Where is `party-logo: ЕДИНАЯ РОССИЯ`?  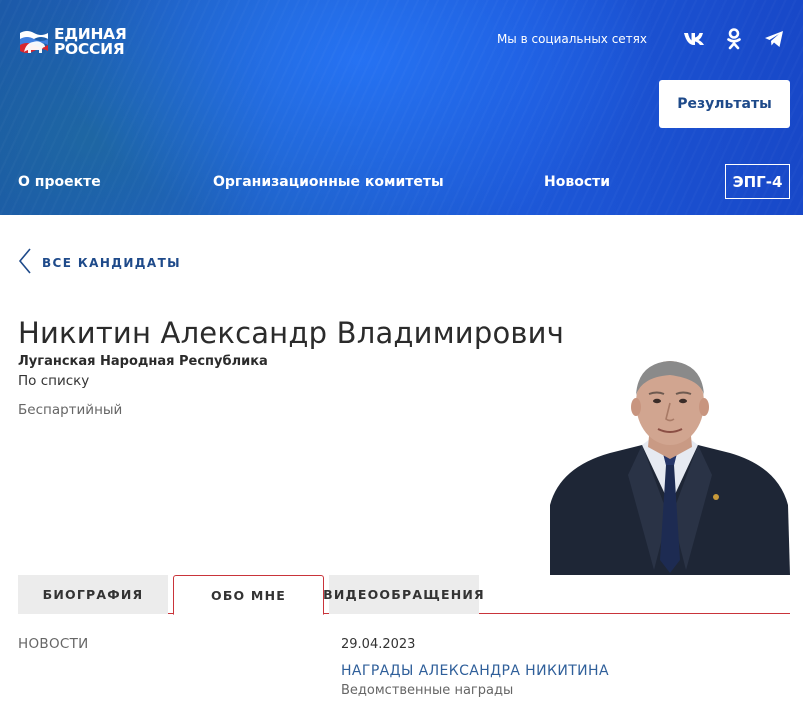
party-logo: ЕДИНАЯ РОССИЯ is located at coordinates (72, 41).